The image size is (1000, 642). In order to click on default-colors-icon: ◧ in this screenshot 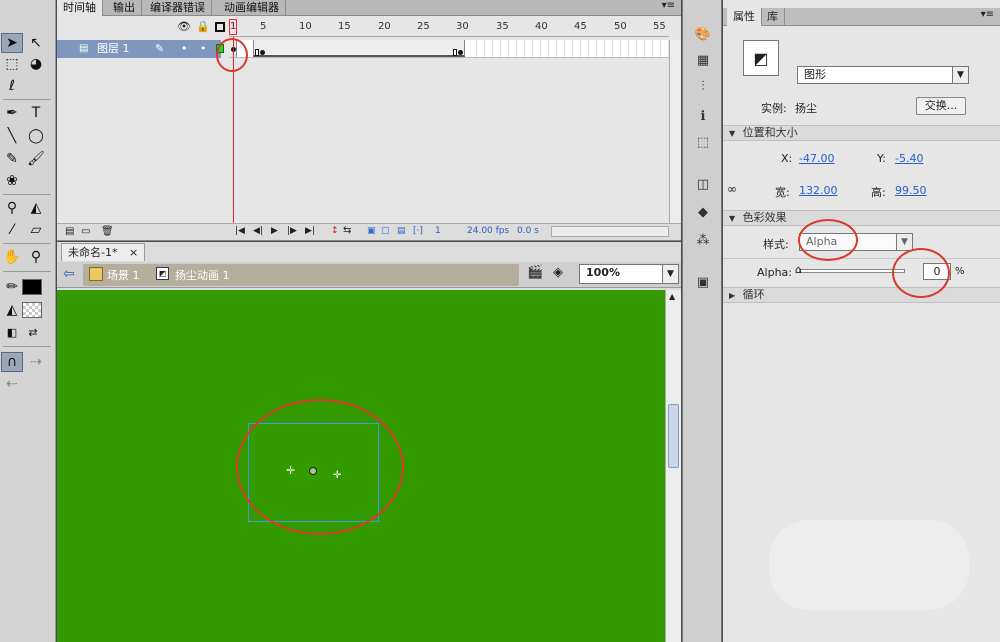, I will do `click(12, 332)`.